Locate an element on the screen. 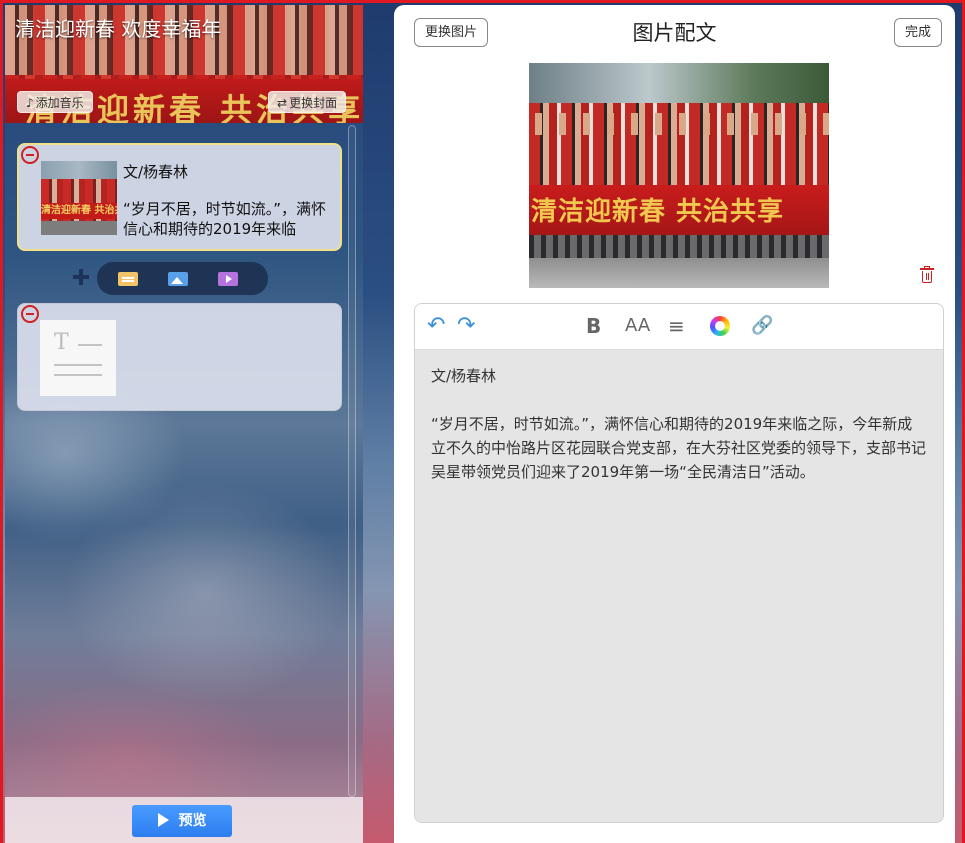 Image resolution: width=965 pixels, height=843 pixels. add-music-button: ♪ 添加音乐 is located at coordinates (55, 102).